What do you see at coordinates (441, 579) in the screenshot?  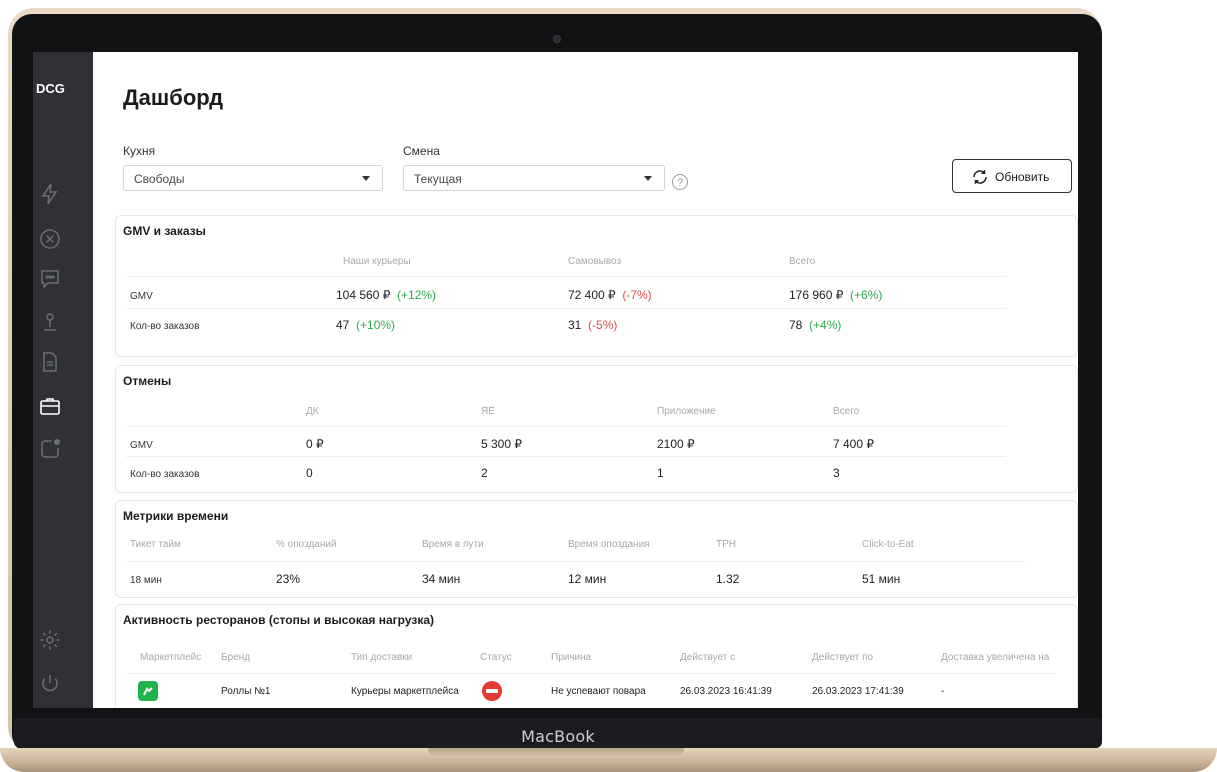 I see `tm-travel-value: 34 мин` at bounding box center [441, 579].